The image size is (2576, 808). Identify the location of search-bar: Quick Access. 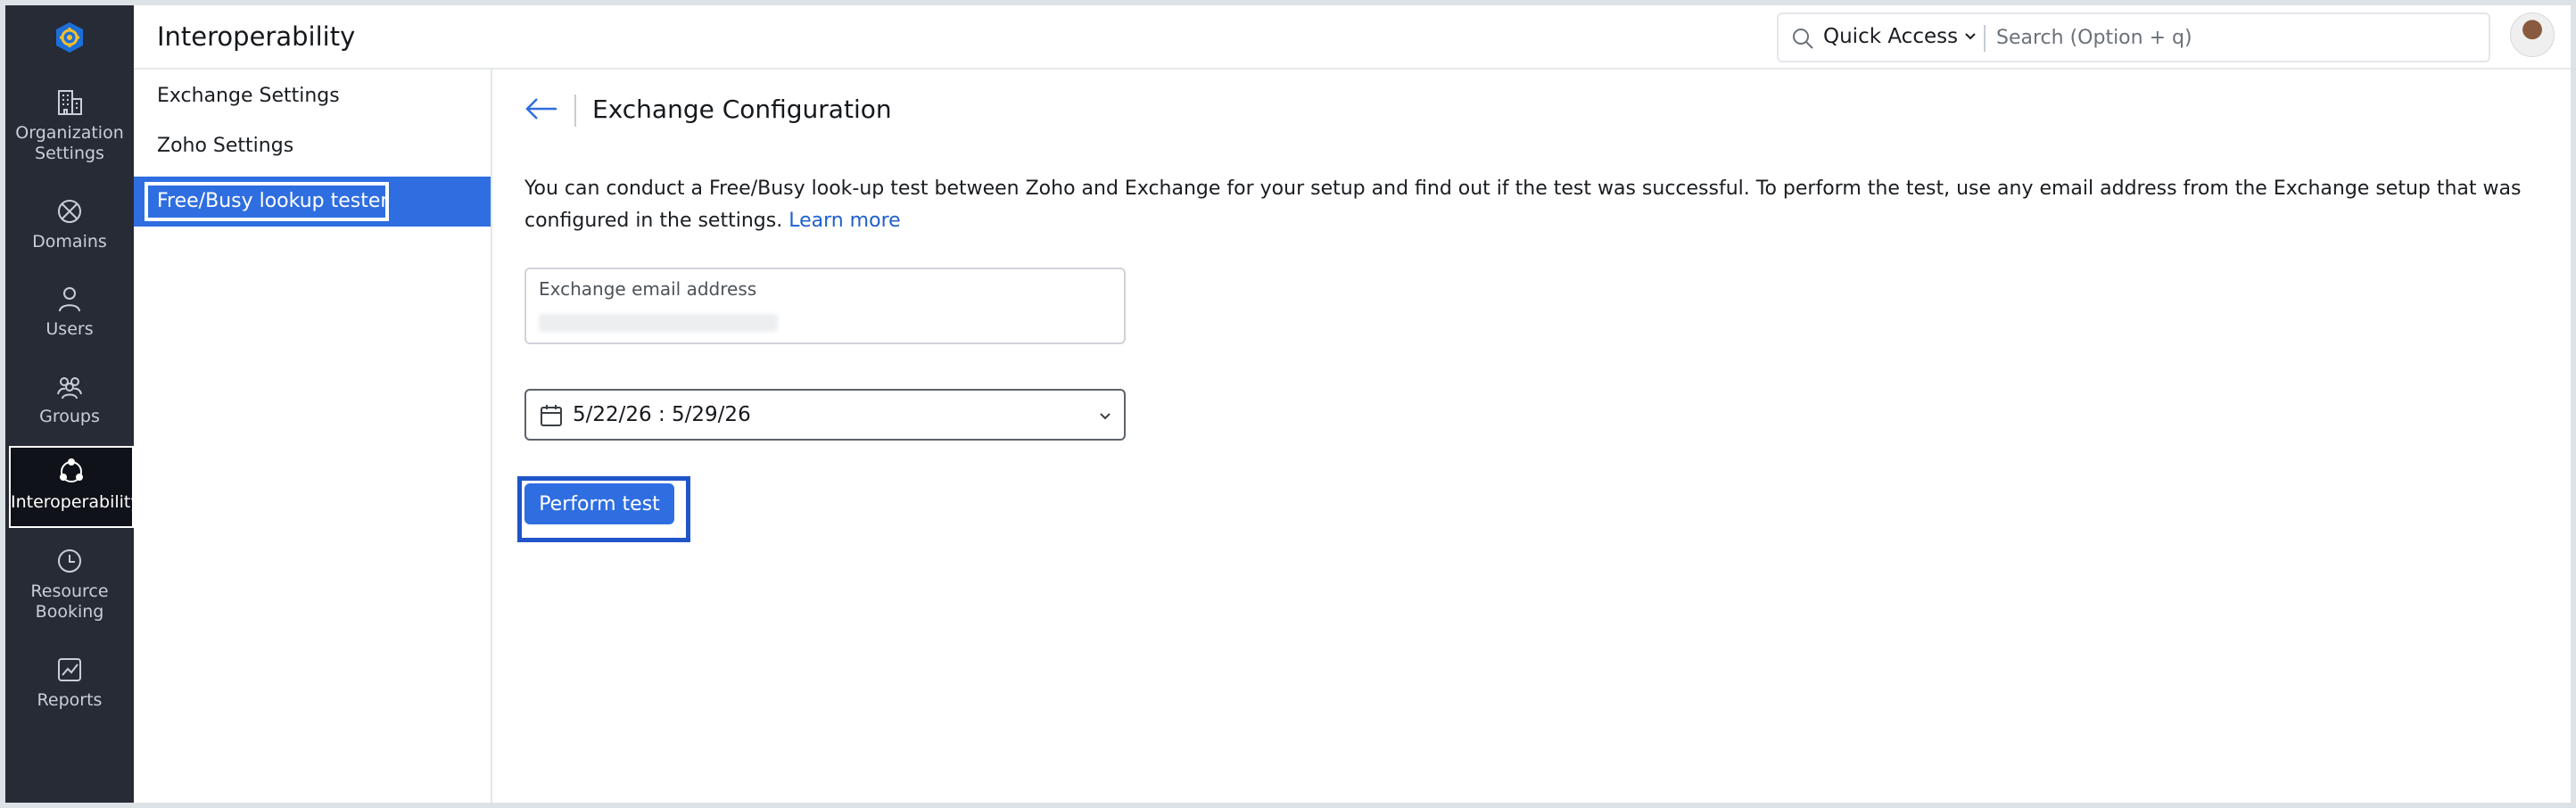
(2133, 37).